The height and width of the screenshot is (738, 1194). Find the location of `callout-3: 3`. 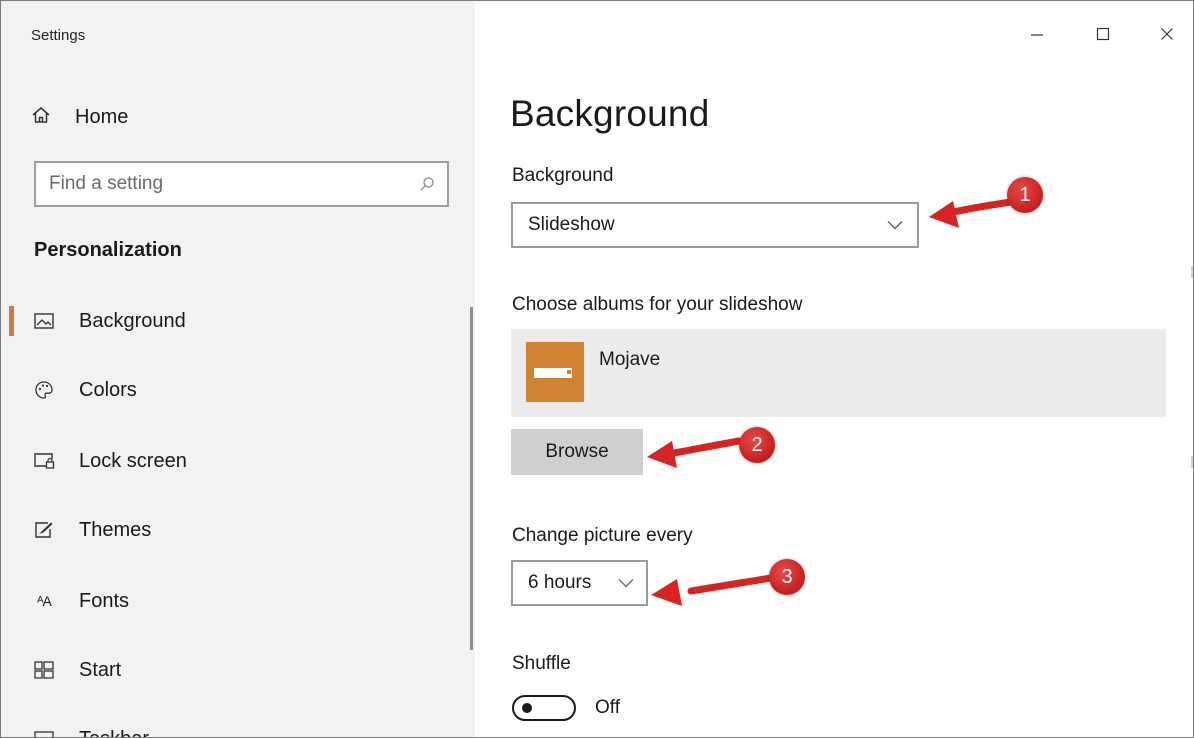

callout-3: 3 is located at coordinates (787, 577).